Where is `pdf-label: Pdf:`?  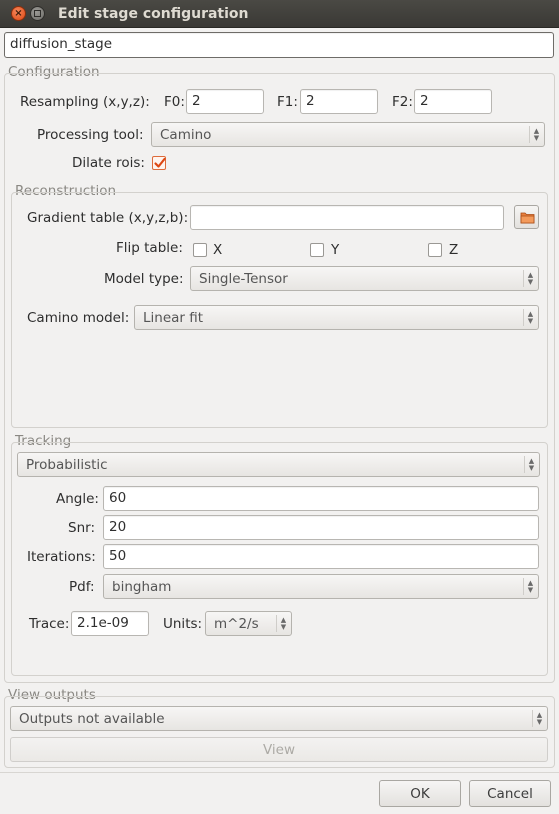
pdf-label: Pdf: is located at coordinates (82, 587).